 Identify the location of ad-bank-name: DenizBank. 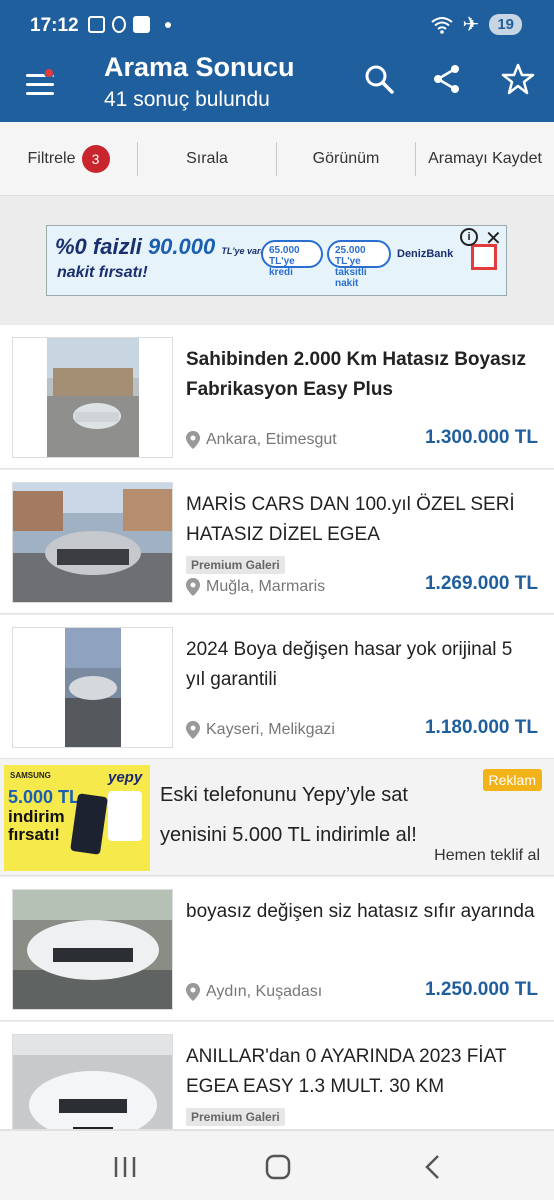
(425, 254).